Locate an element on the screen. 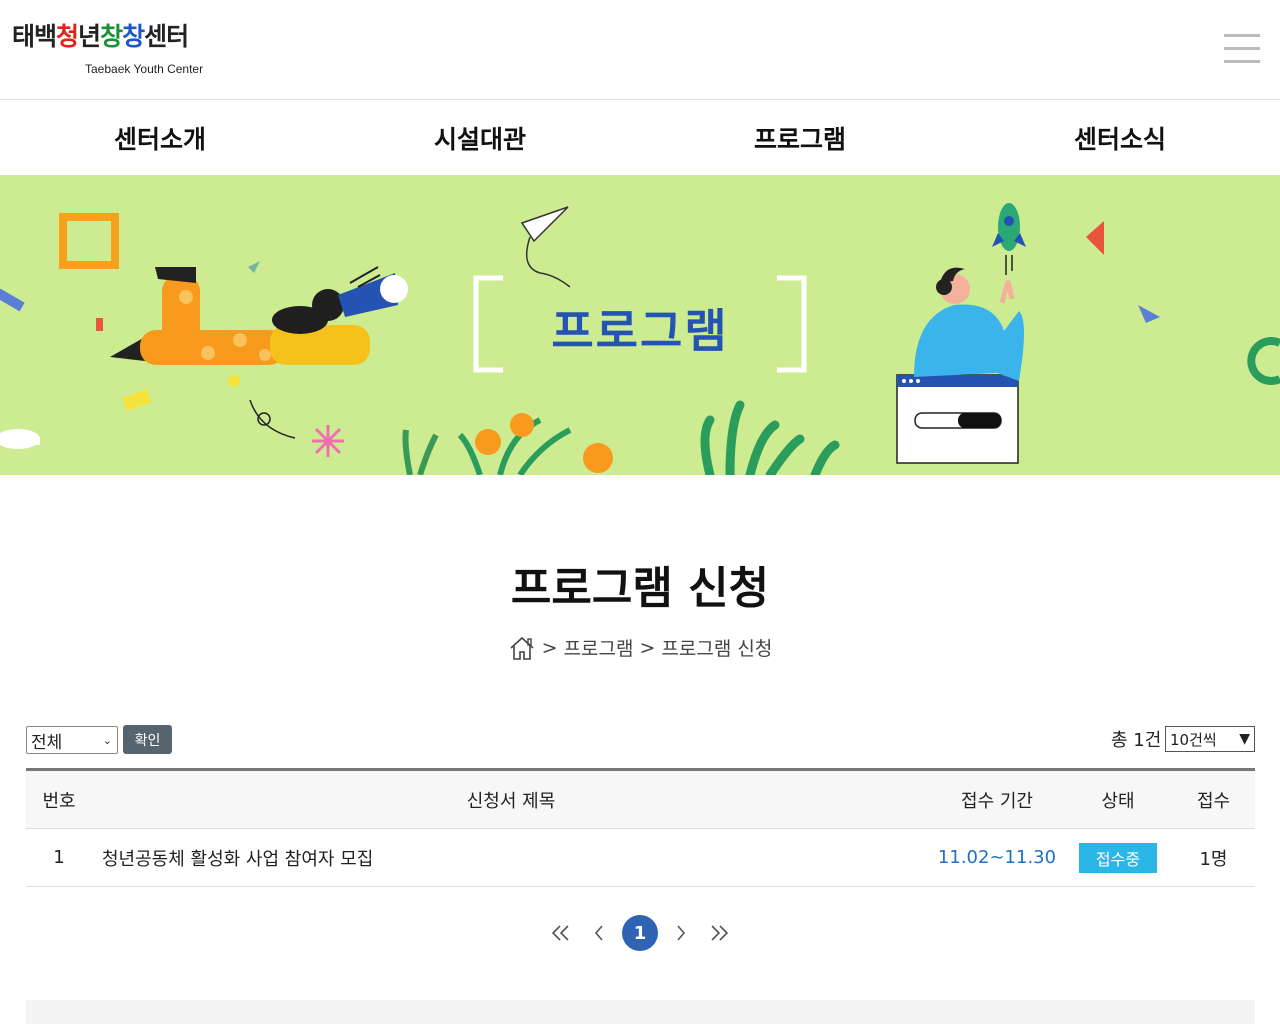  home-icon is located at coordinates (522, 648).